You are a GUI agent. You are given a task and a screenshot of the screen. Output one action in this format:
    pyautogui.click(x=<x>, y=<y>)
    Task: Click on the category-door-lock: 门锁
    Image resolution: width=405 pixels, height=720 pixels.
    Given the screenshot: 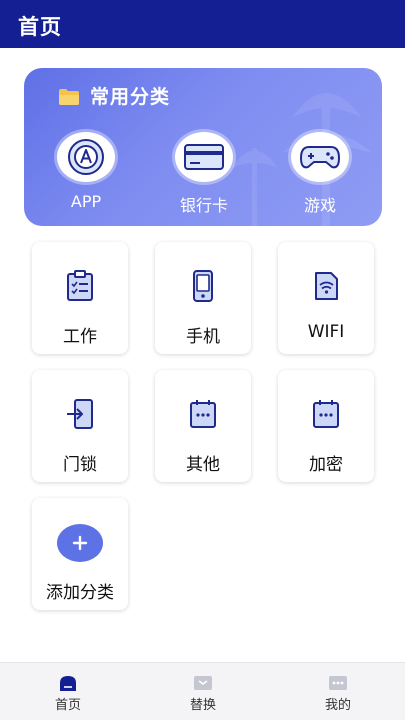 What is the action you would take?
    pyautogui.click(x=80, y=426)
    